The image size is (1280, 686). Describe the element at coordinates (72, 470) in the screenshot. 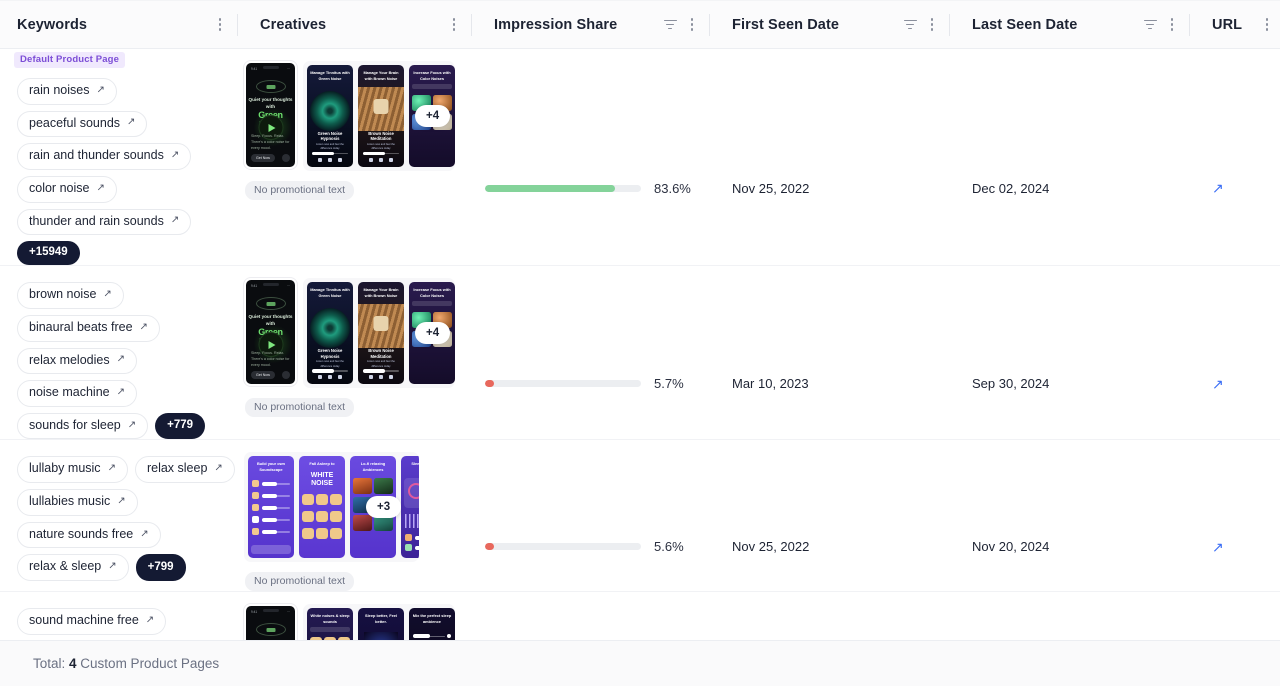

I see `keyword-chip: lullaby music ↗` at that location.